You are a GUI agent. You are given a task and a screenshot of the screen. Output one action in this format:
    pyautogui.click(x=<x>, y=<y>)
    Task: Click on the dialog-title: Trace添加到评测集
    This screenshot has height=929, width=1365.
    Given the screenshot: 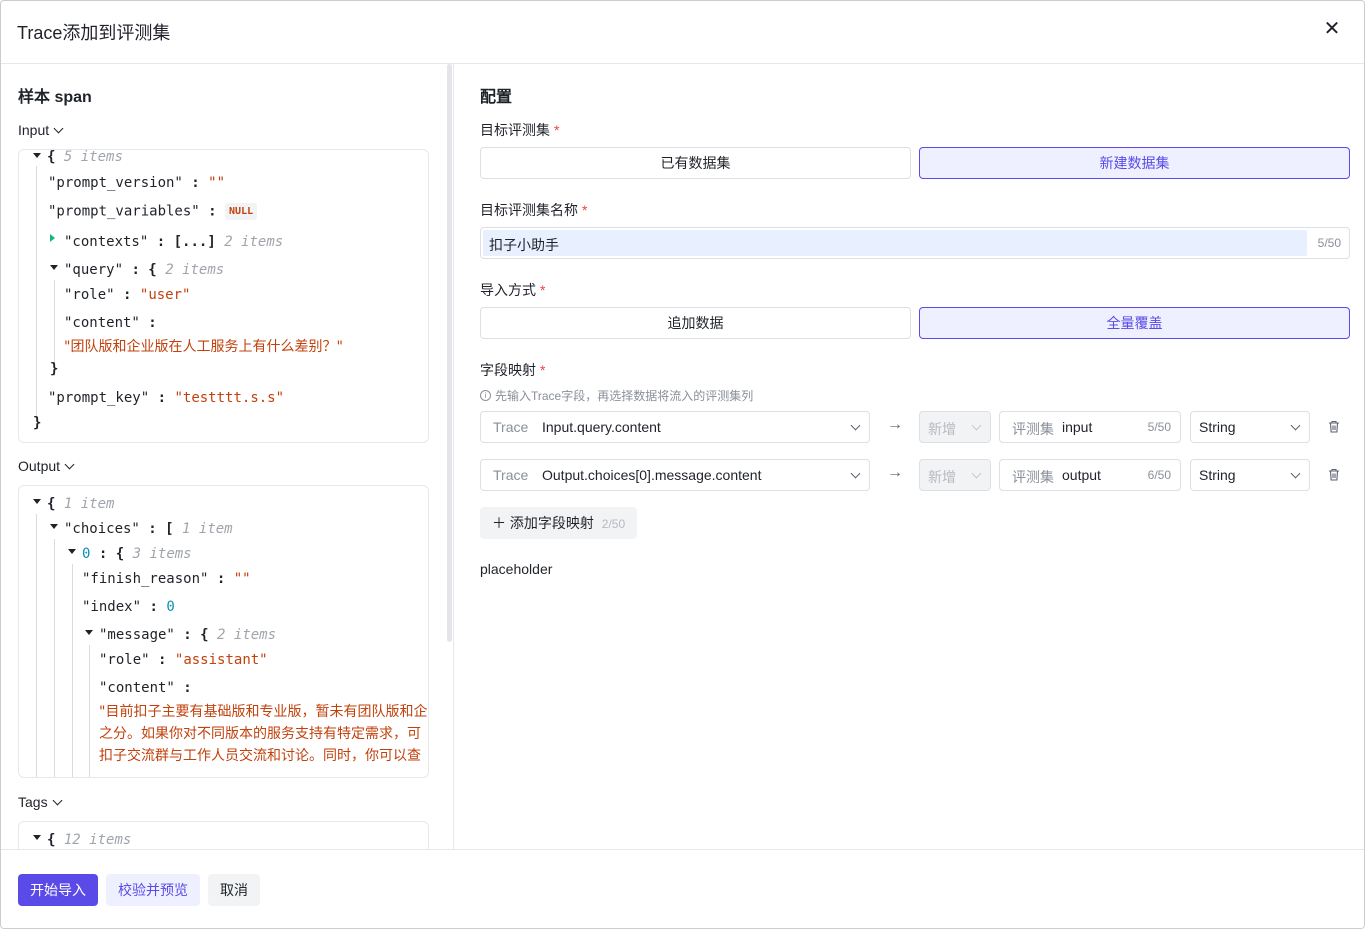 What is the action you would take?
    pyautogui.click(x=94, y=33)
    